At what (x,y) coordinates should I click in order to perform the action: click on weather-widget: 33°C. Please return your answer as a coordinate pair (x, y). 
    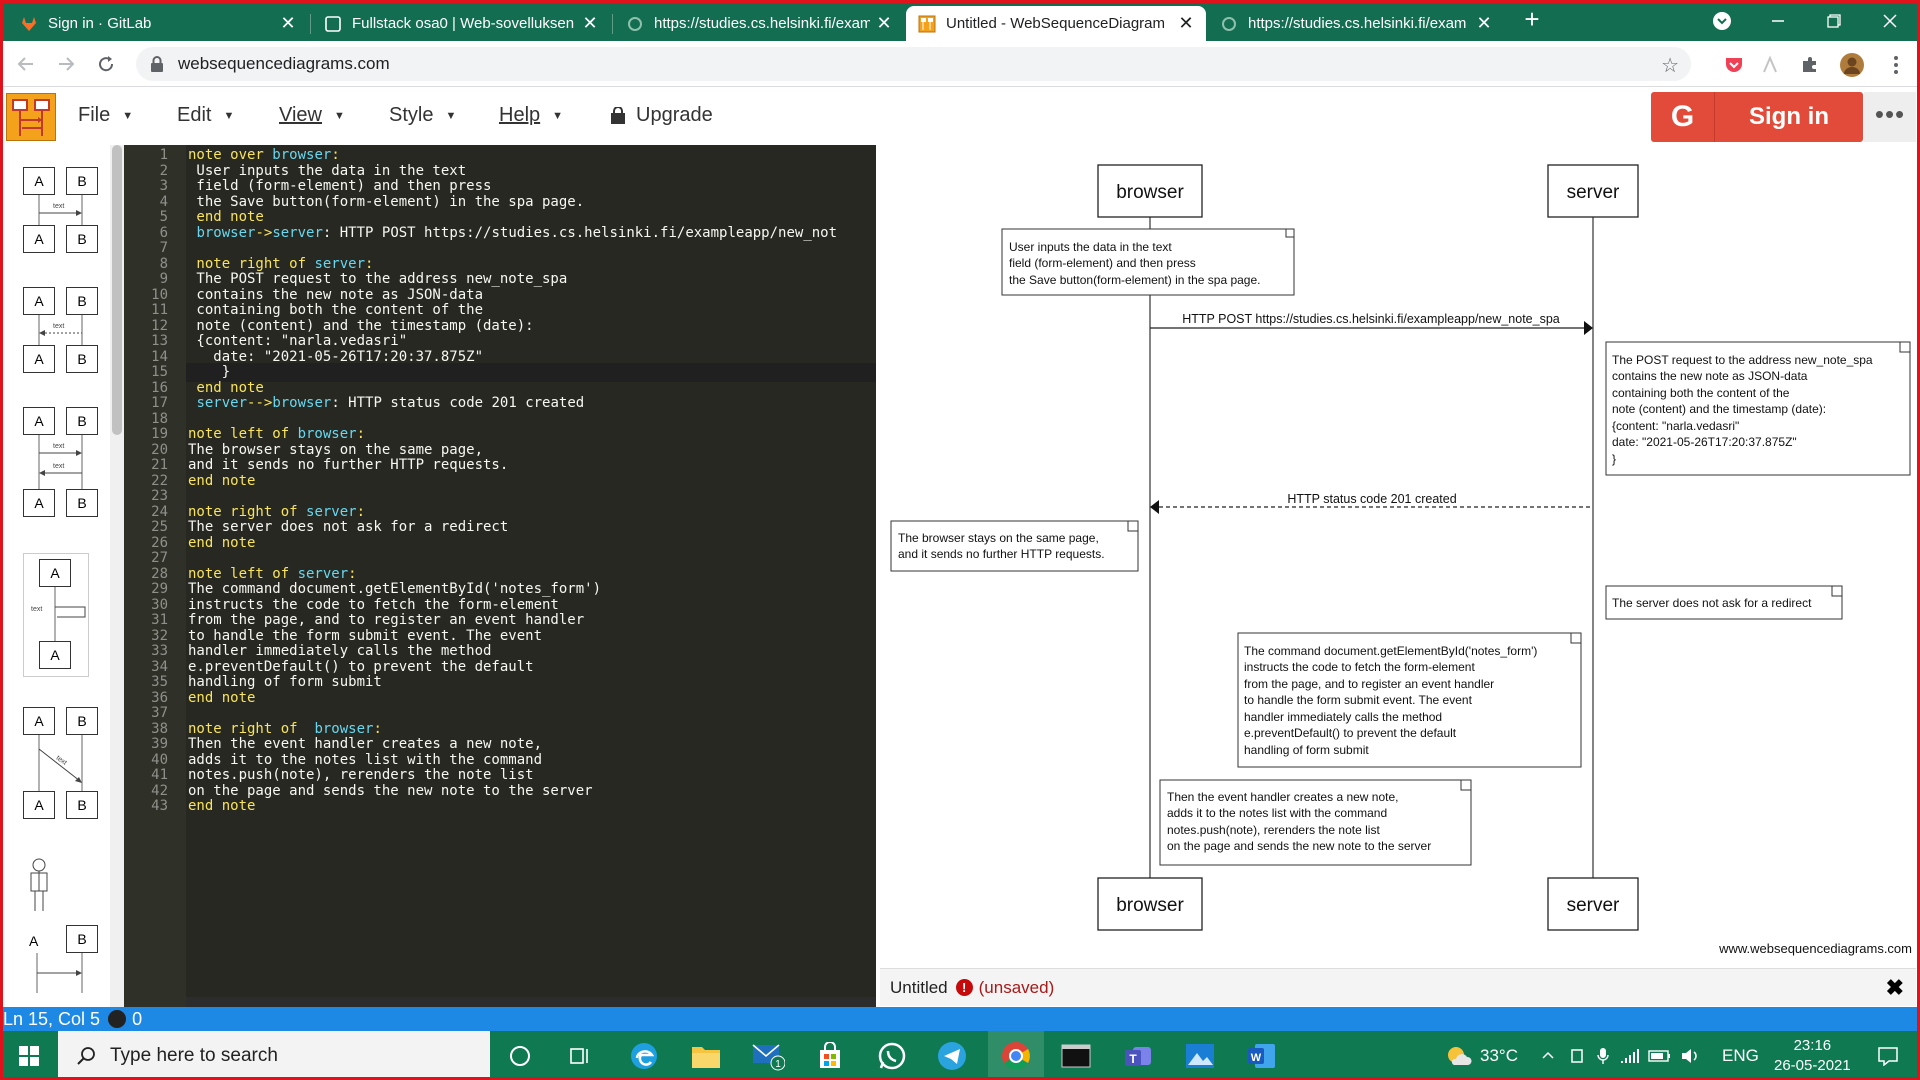
    Looking at the image, I should click on (1482, 1055).